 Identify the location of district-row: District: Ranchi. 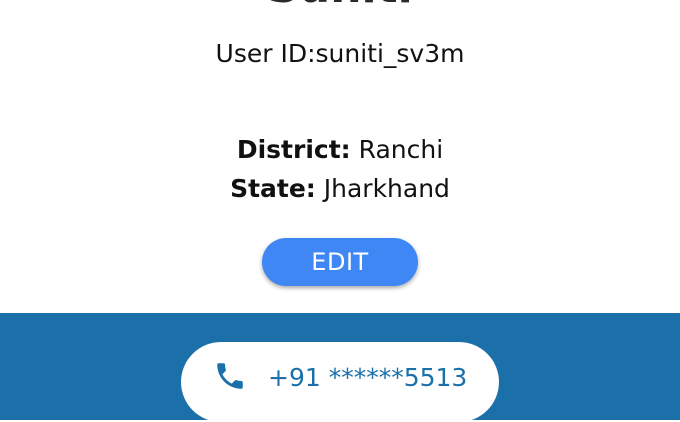
(340, 150).